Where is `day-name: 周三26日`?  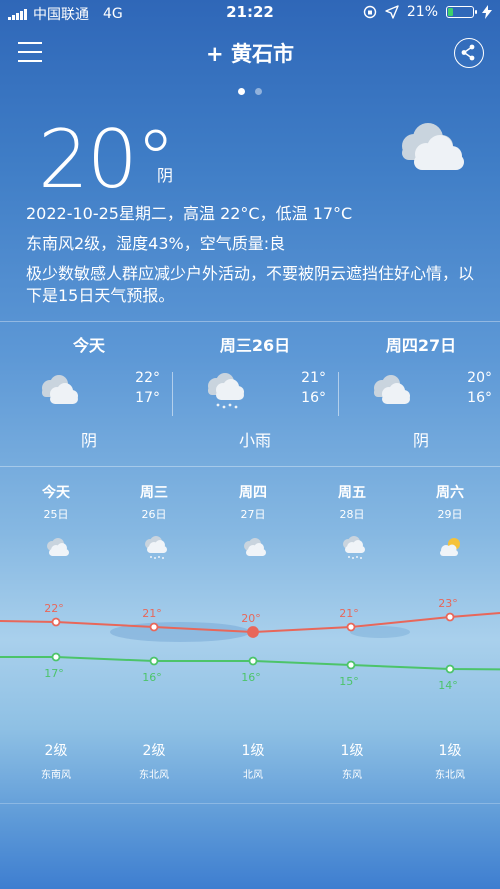
day-name: 周三26日 is located at coordinates (255, 345).